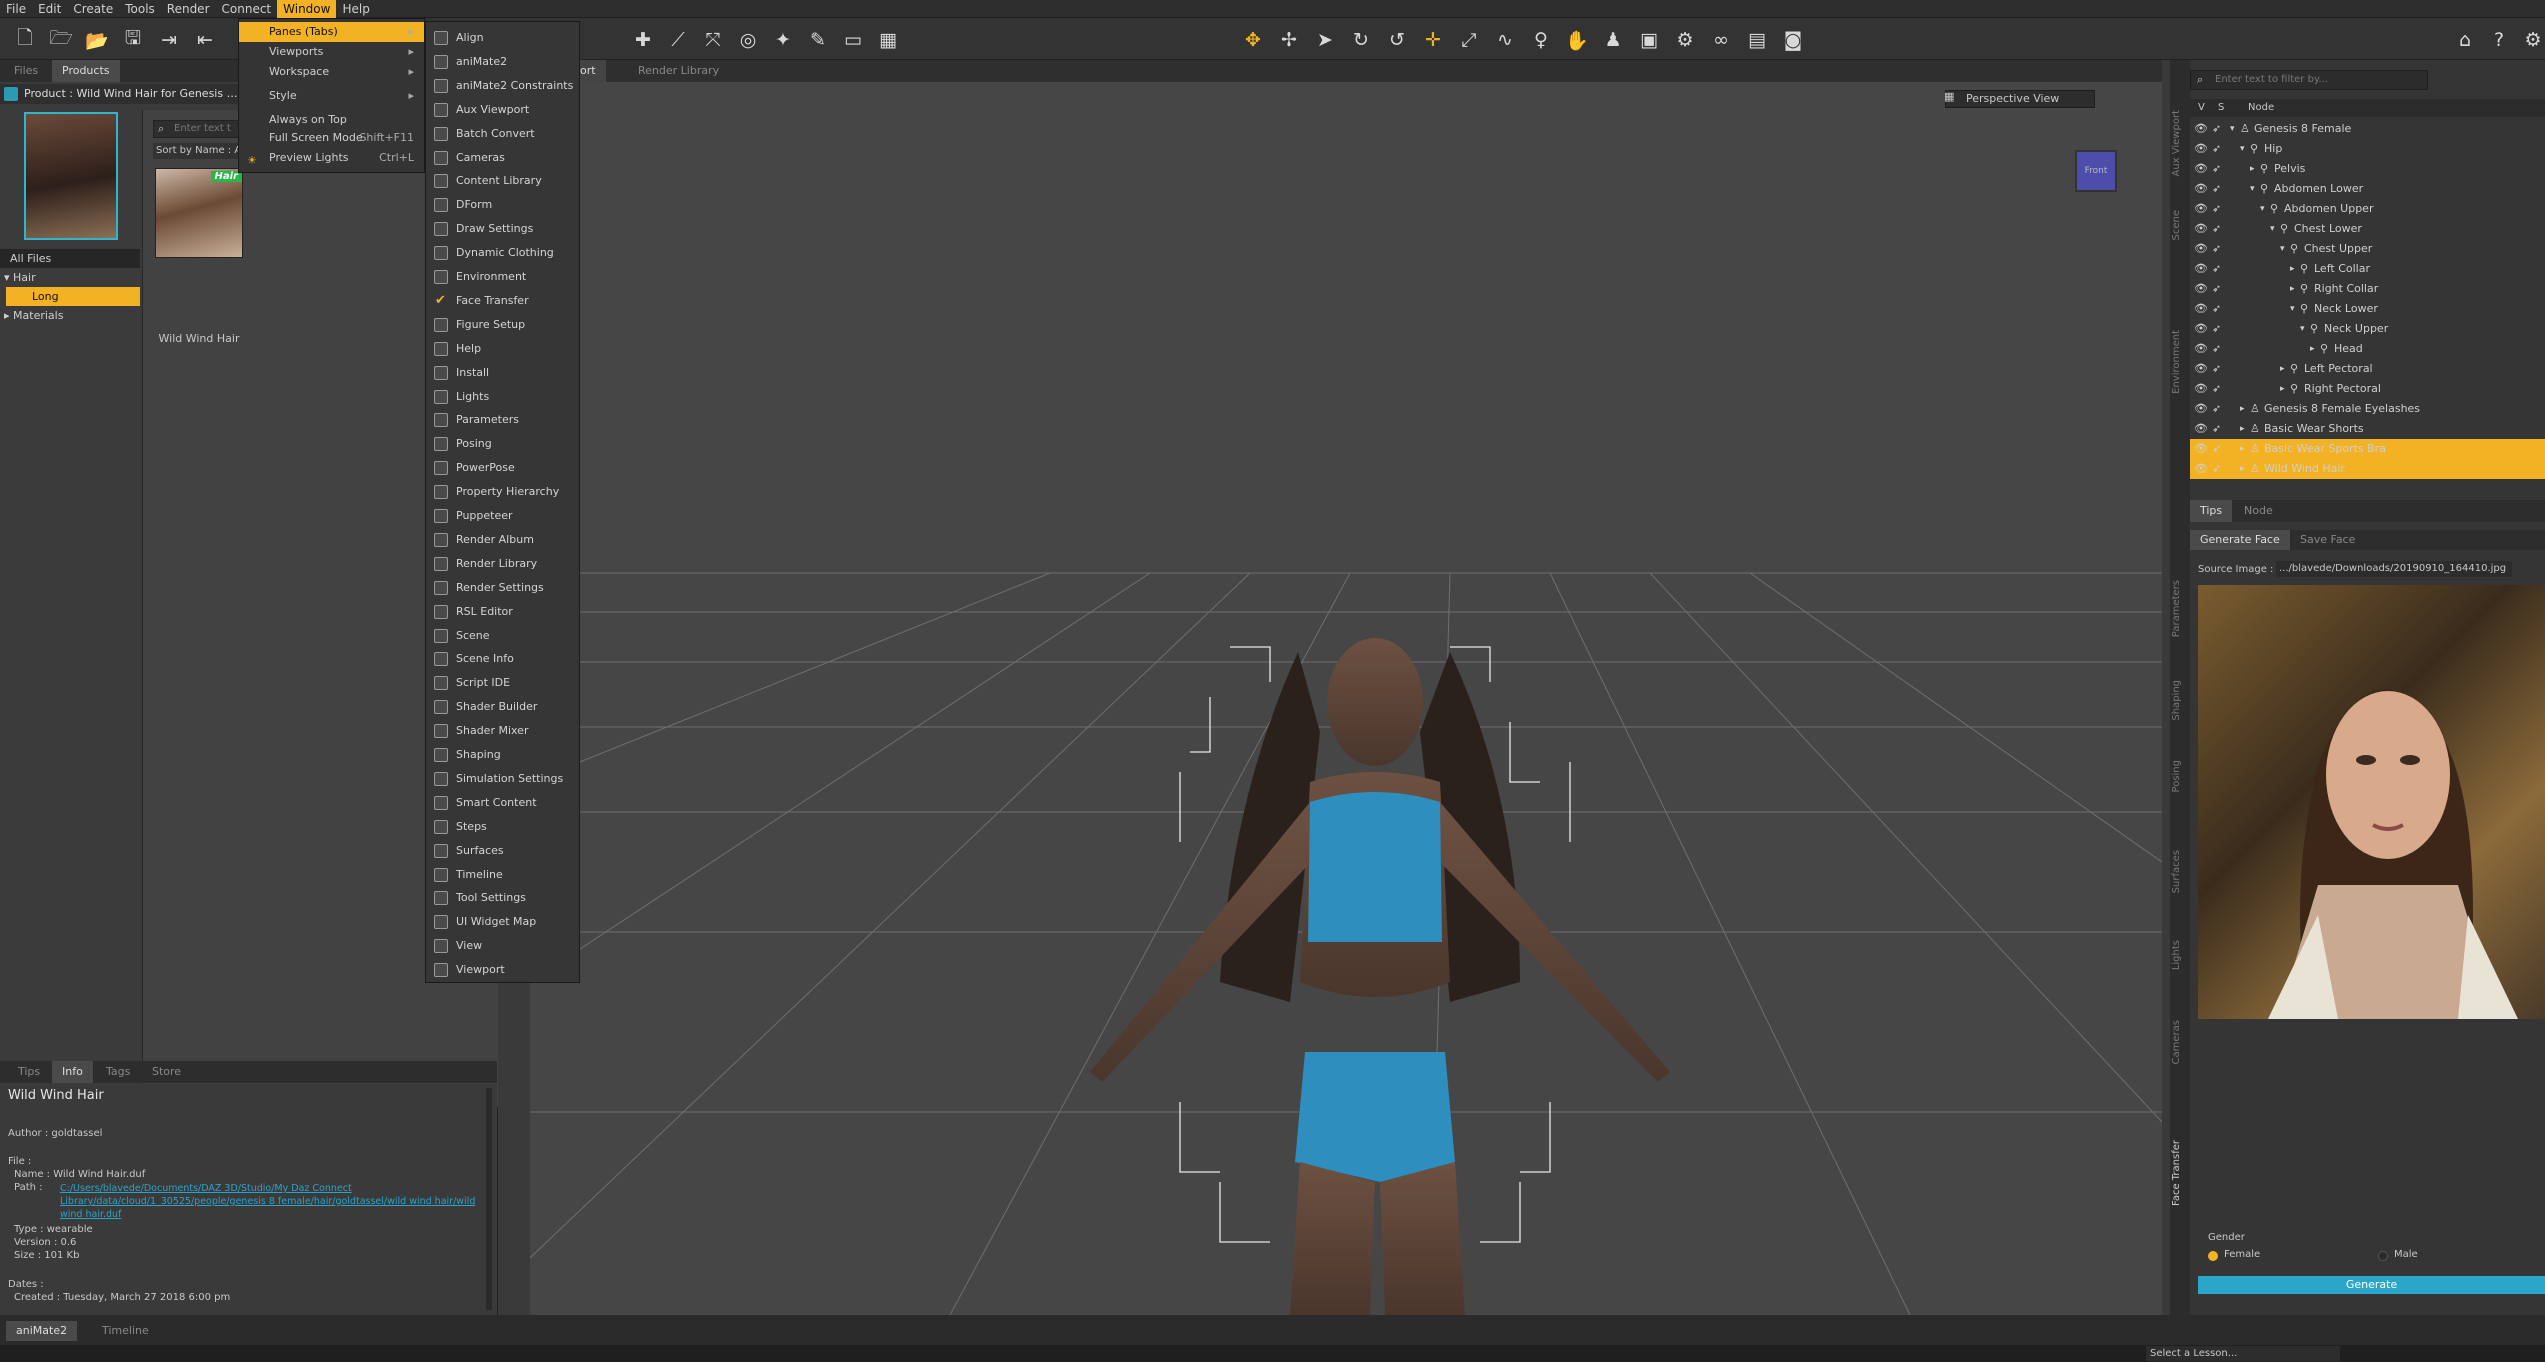  What do you see at coordinates (2367, 129) in the screenshot?
I see `scene-node-row: 👁 ➶ ▾ ♙ Genesis 8 Female` at bounding box center [2367, 129].